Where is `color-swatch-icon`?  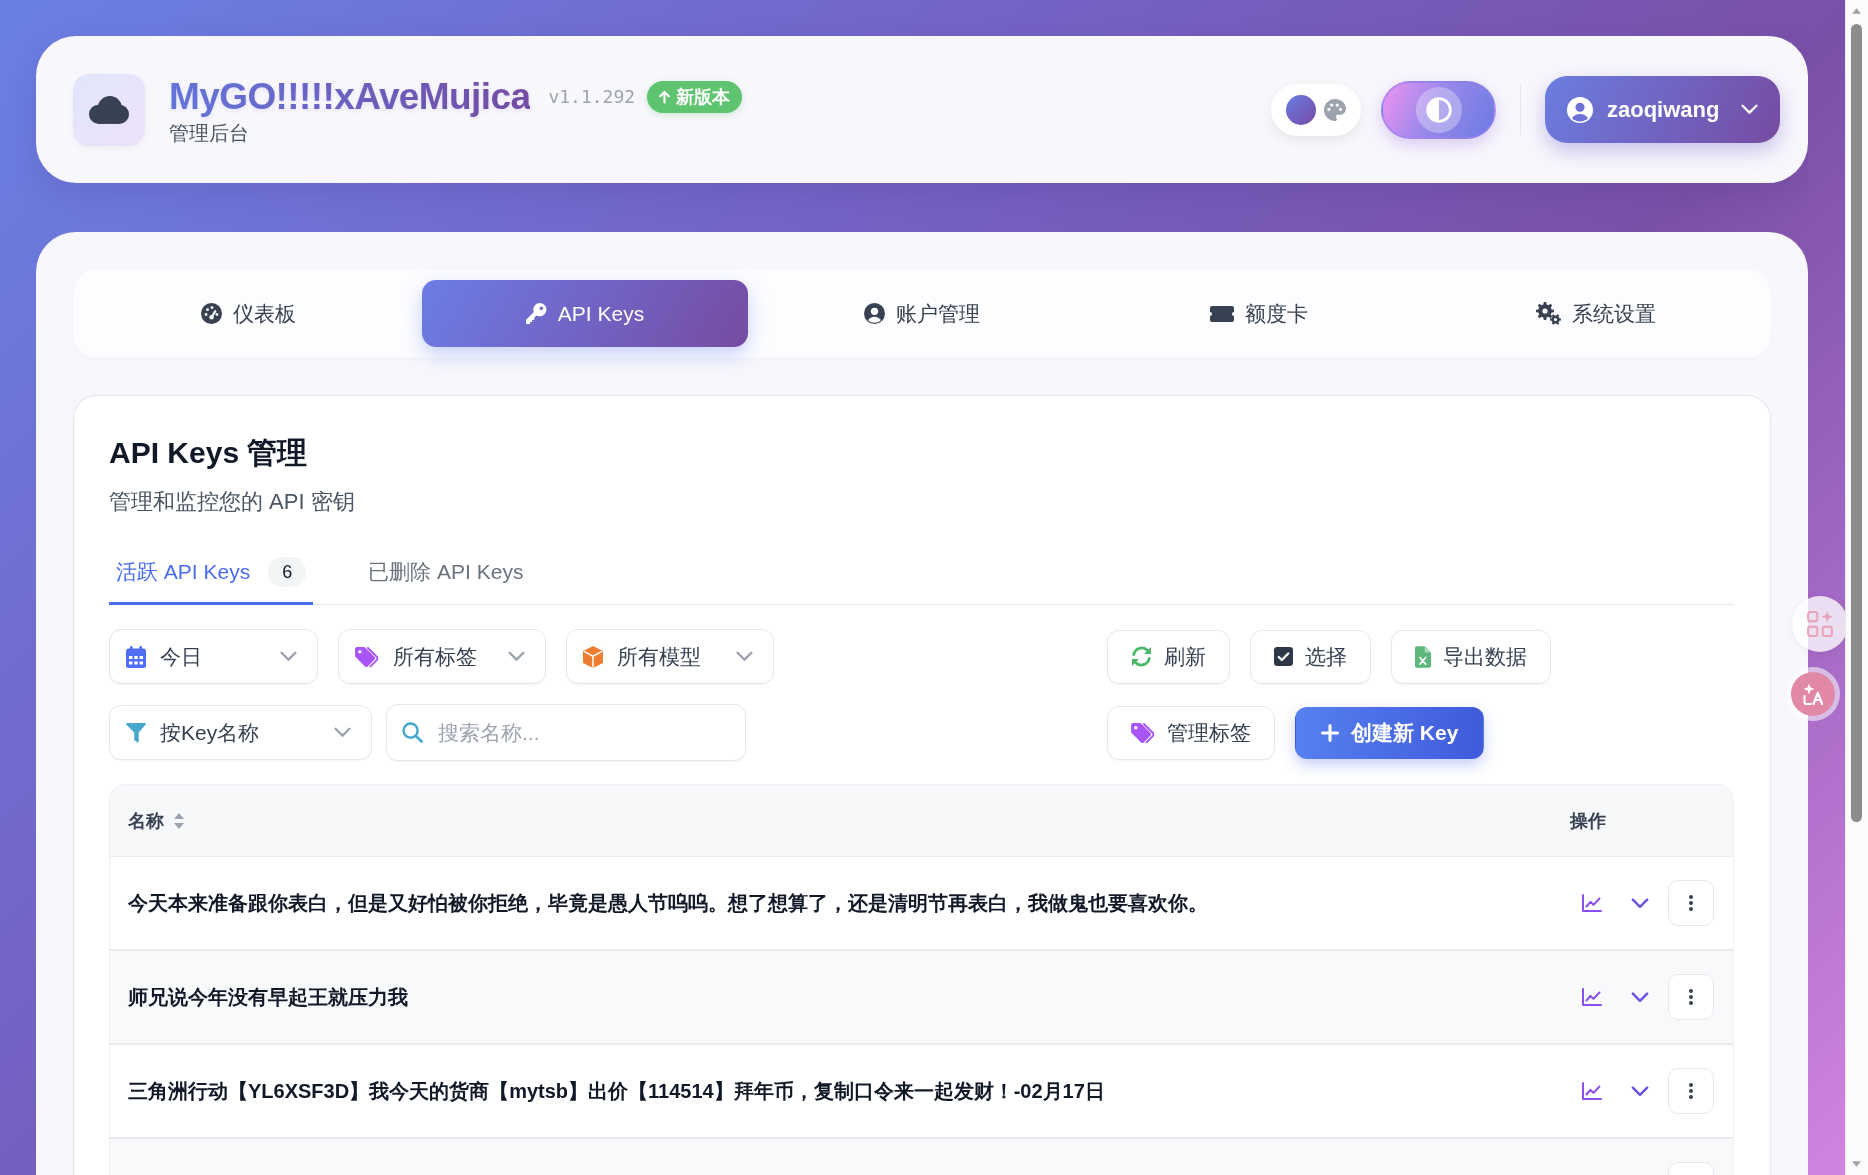 color-swatch-icon is located at coordinates (1301, 109).